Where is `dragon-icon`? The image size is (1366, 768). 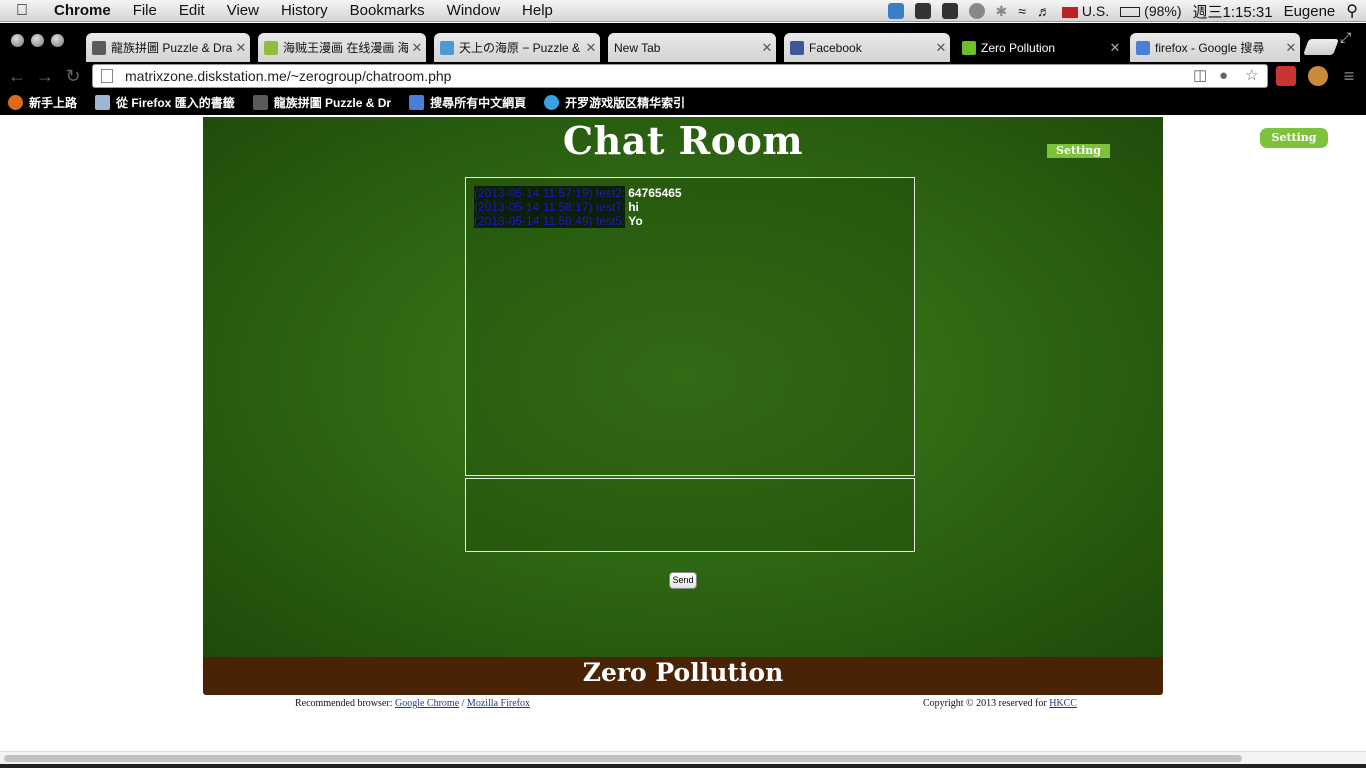
dragon-icon is located at coordinates (260, 102).